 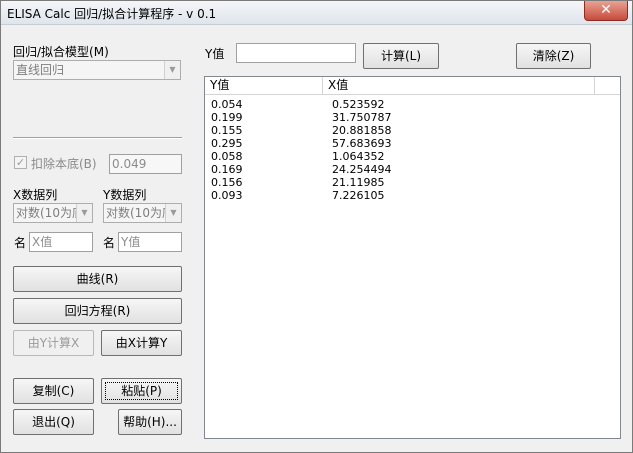 I want to click on cell-x-value: 0.523592, so click(x=358, y=104).